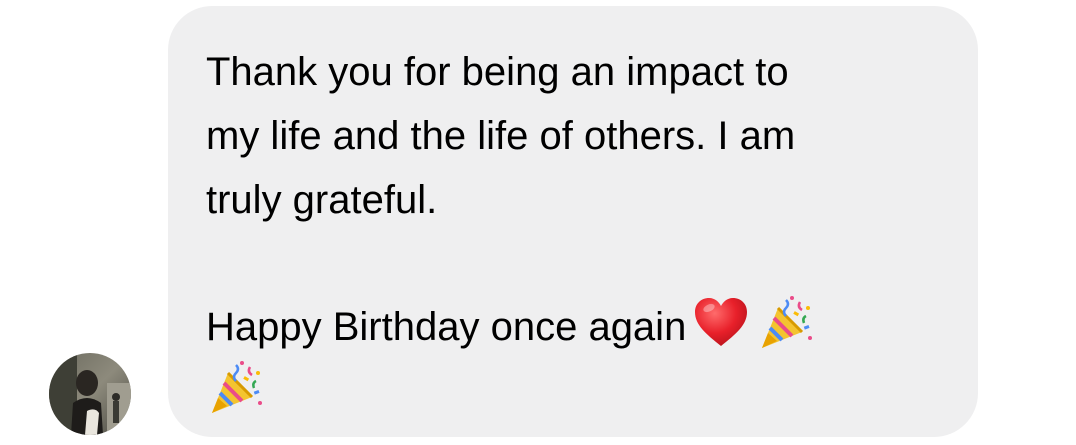 This screenshot has height=445, width=1076. I want to click on message-line-closing: Happy Birthday once again, so click(592, 326).